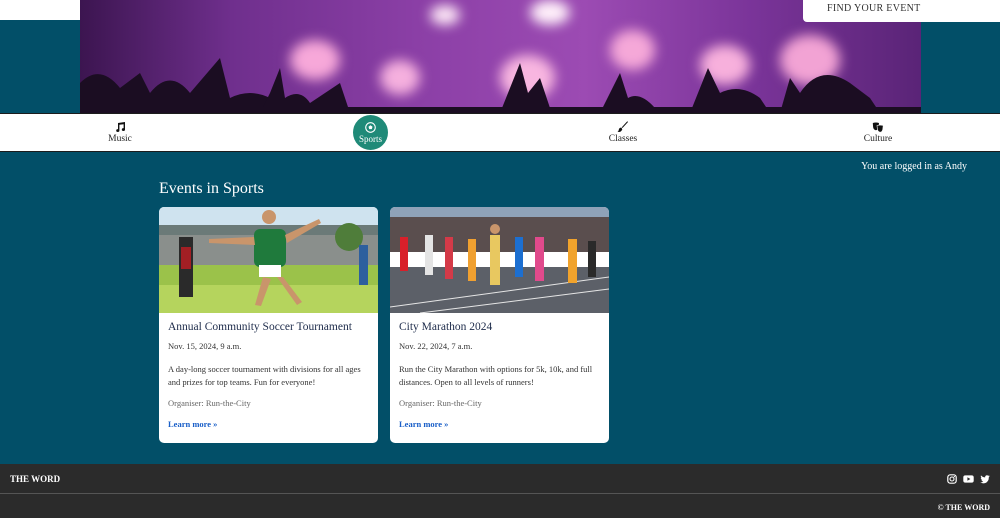 This screenshot has width=1000, height=518. I want to click on header-left-bar, so click(40, 10).